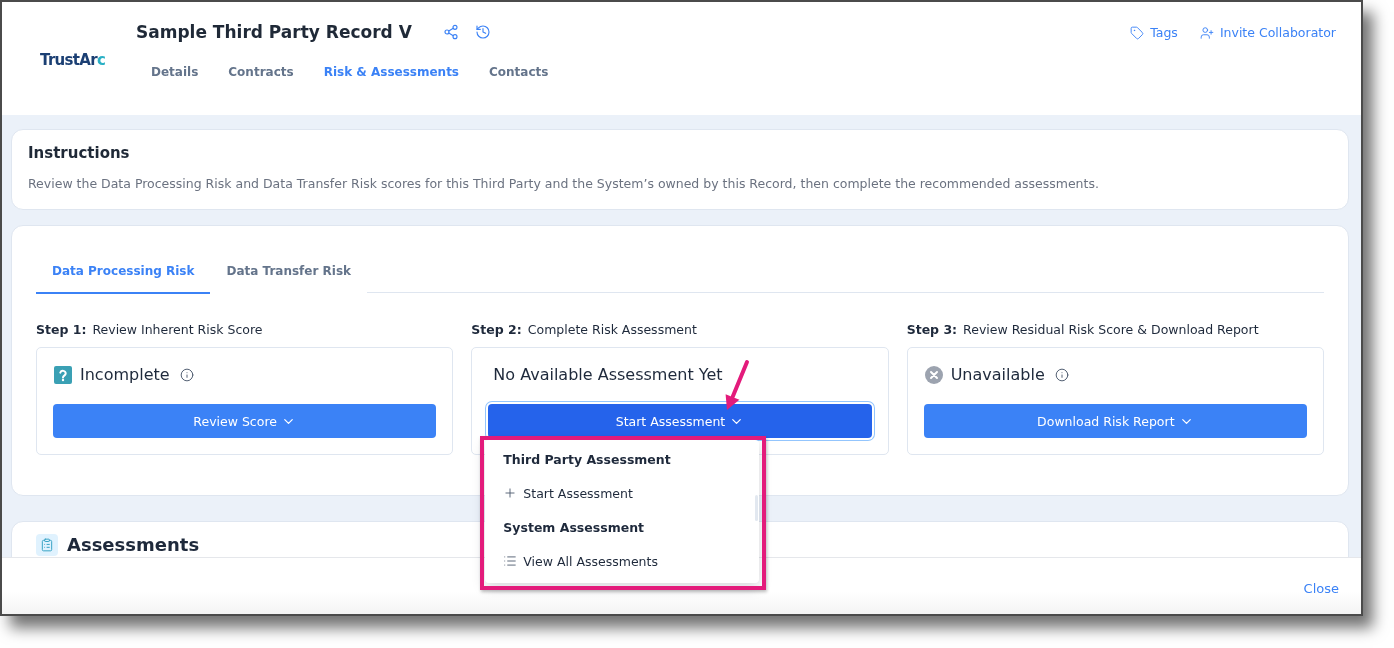 The width and height of the screenshot is (1394, 648). I want to click on nav-tab: Contacts, so click(519, 72).